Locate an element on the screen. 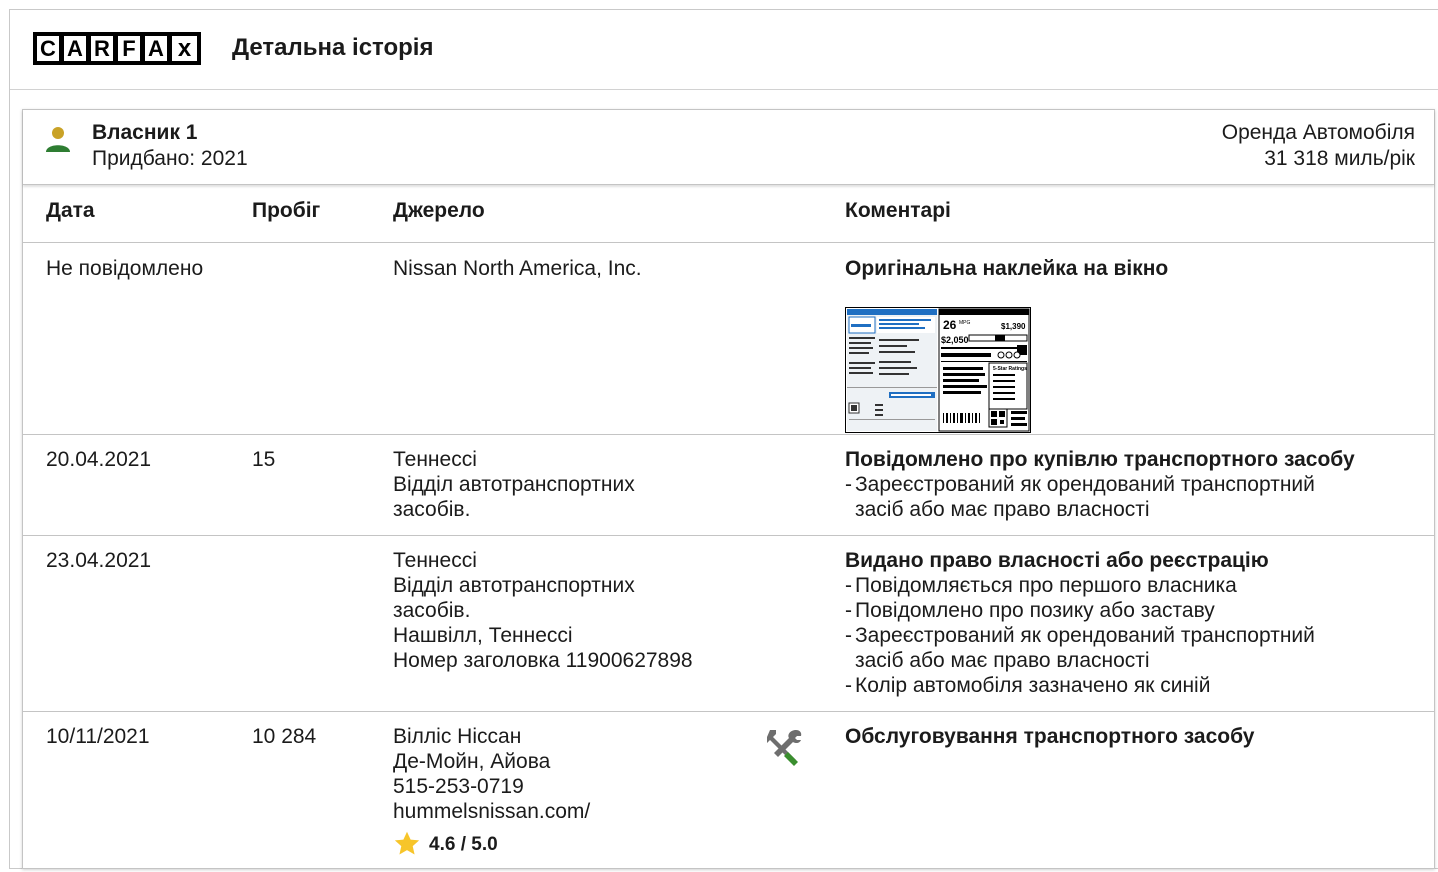  report-header: C A R F A x Детальна історія is located at coordinates (724, 50).